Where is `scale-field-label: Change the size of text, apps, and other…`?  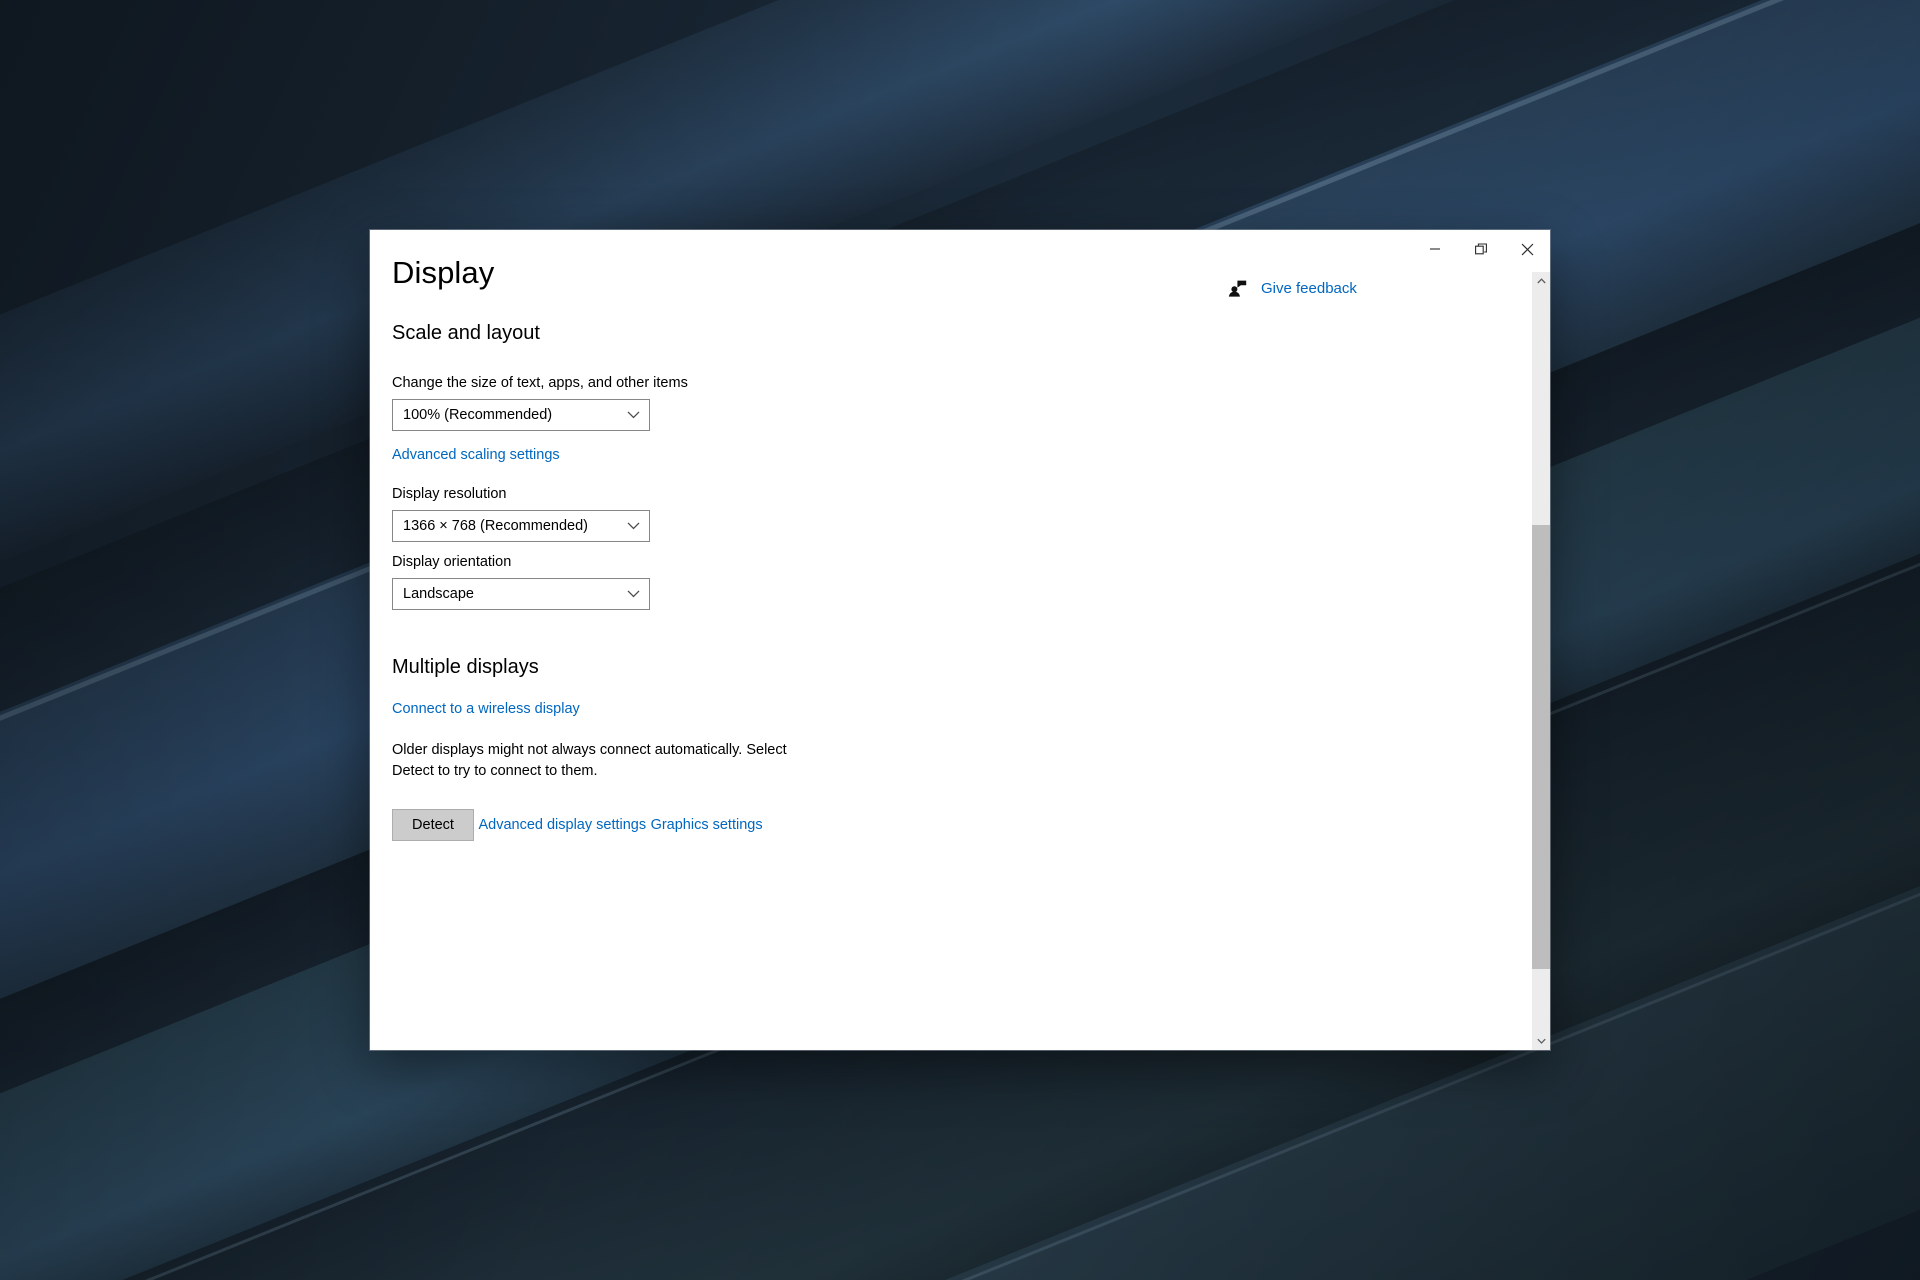 scale-field-label: Change the size of text, apps, and other… is located at coordinates (540, 383).